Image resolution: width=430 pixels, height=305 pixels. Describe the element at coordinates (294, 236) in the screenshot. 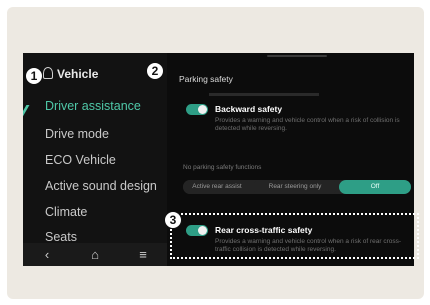

I see `rcta-highlight-box` at that location.